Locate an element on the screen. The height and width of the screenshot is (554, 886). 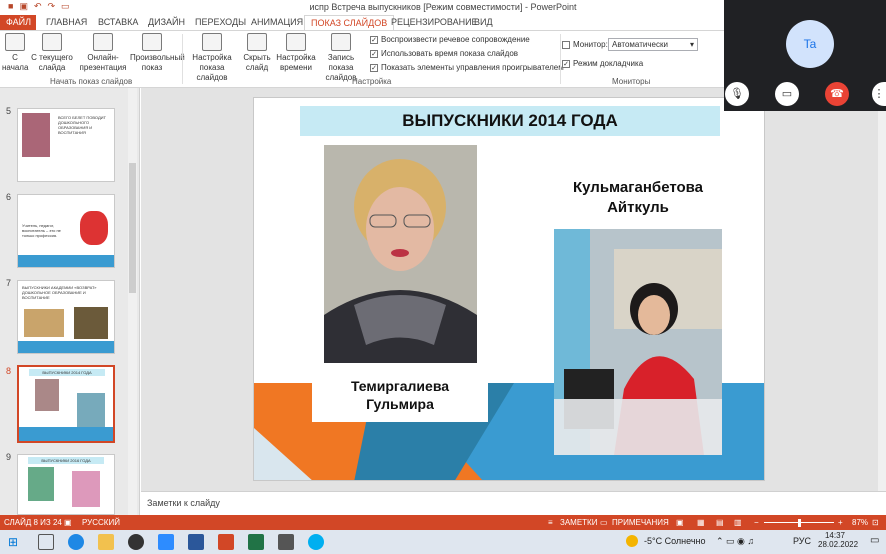
zoom-out-icon: − is located at coordinates (756, 522).